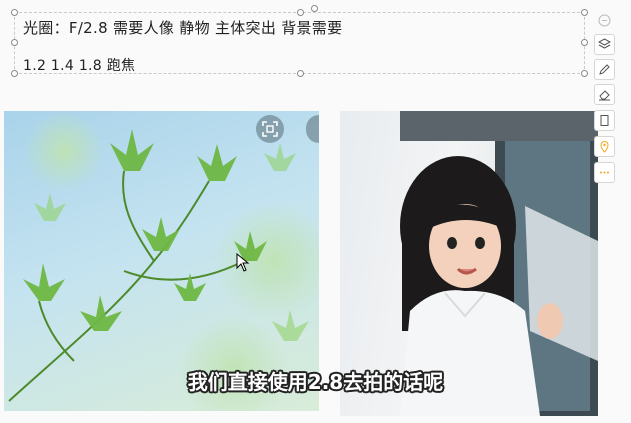 This screenshot has width=631, height=423. I want to click on resize-handle-left, so click(14, 42).